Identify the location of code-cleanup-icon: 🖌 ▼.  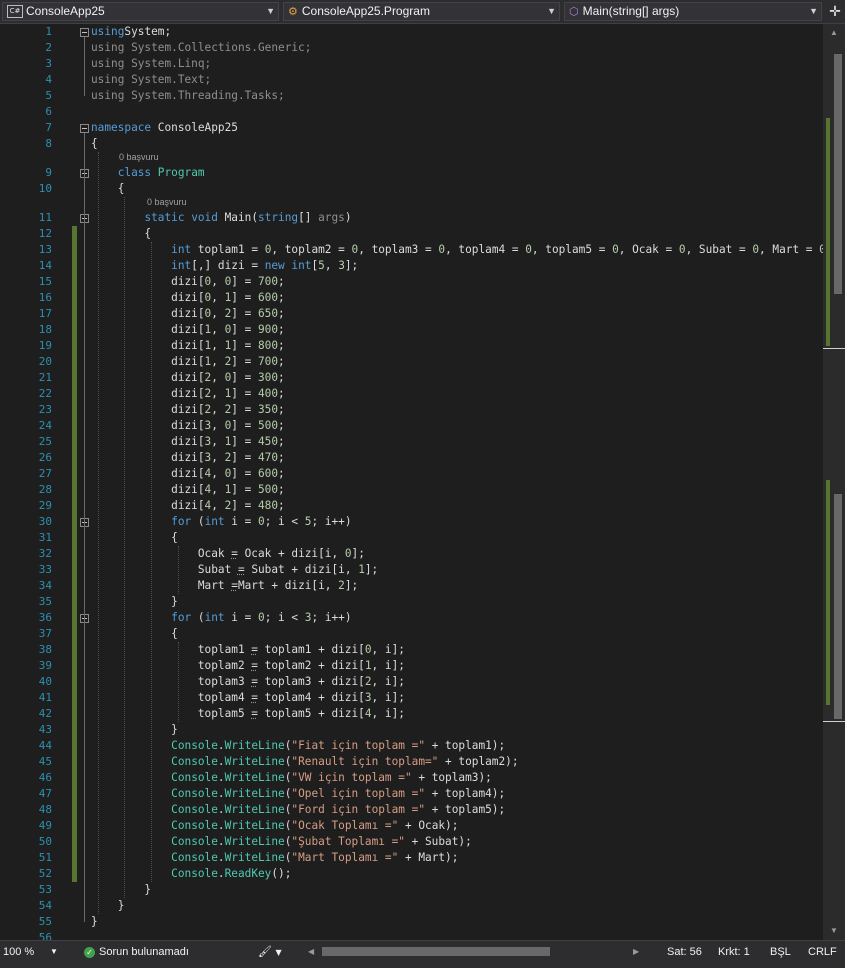
(270, 954).